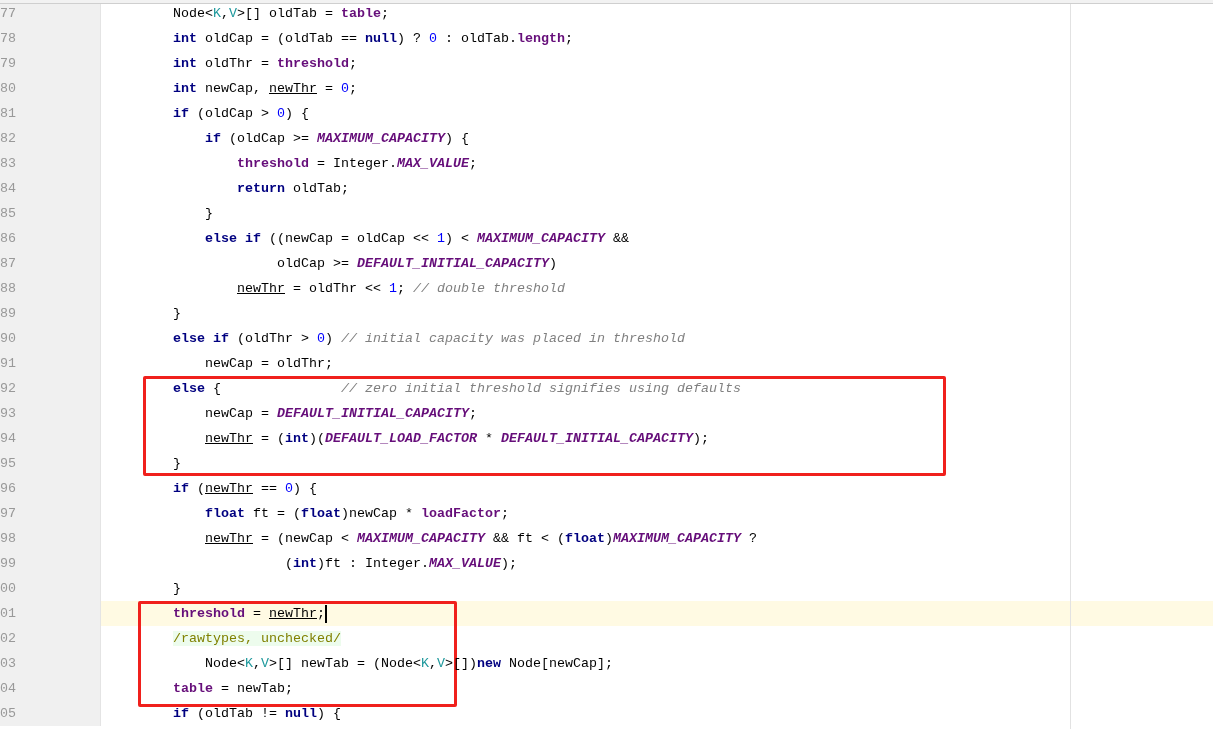  I want to click on line-number: 90, so click(8, 338).